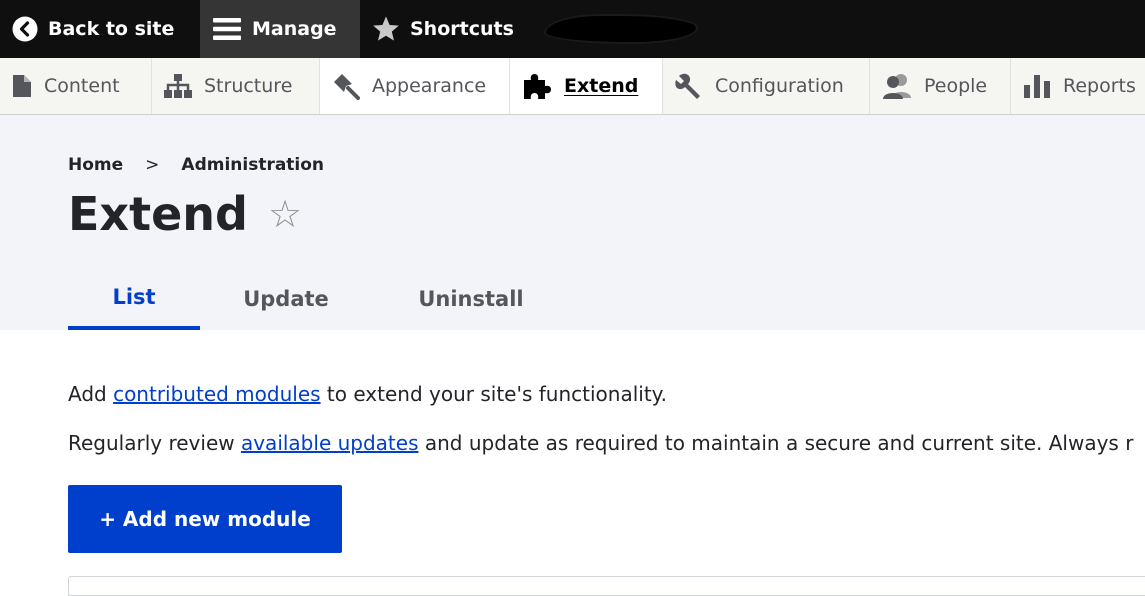  What do you see at coordinates (216, 394) in the screenshot?
I see `contributed-modules-link: contributed modules` at bounding box center [216, 394].